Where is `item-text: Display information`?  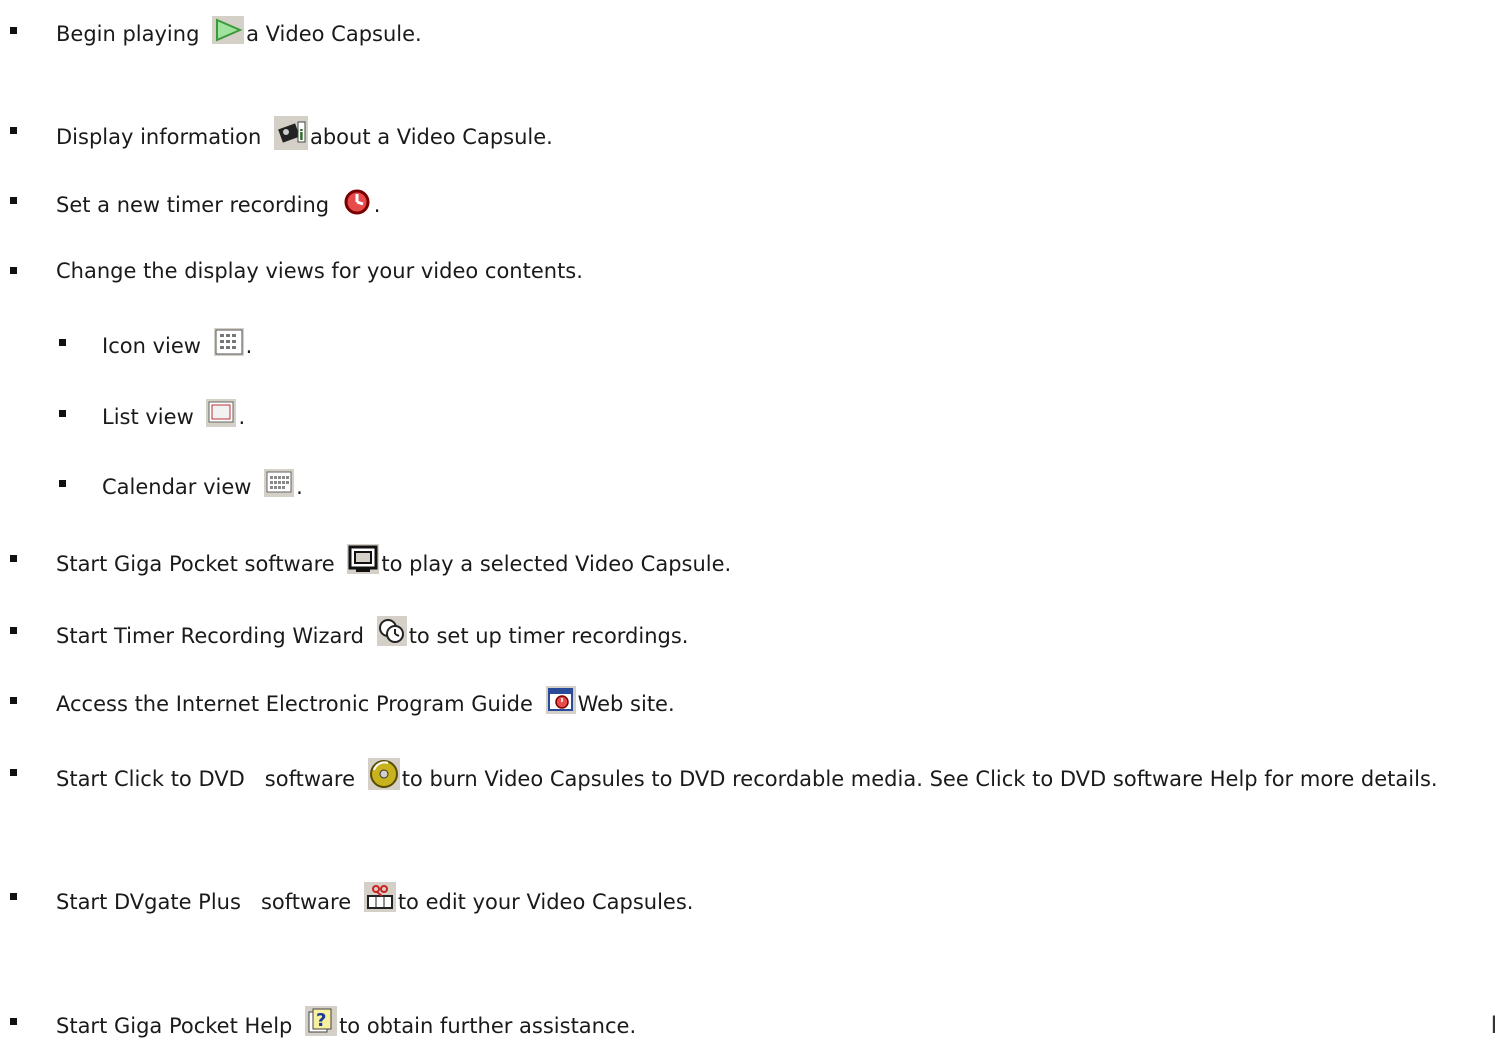
item-text: Display information is located at coordinates (159, 137).